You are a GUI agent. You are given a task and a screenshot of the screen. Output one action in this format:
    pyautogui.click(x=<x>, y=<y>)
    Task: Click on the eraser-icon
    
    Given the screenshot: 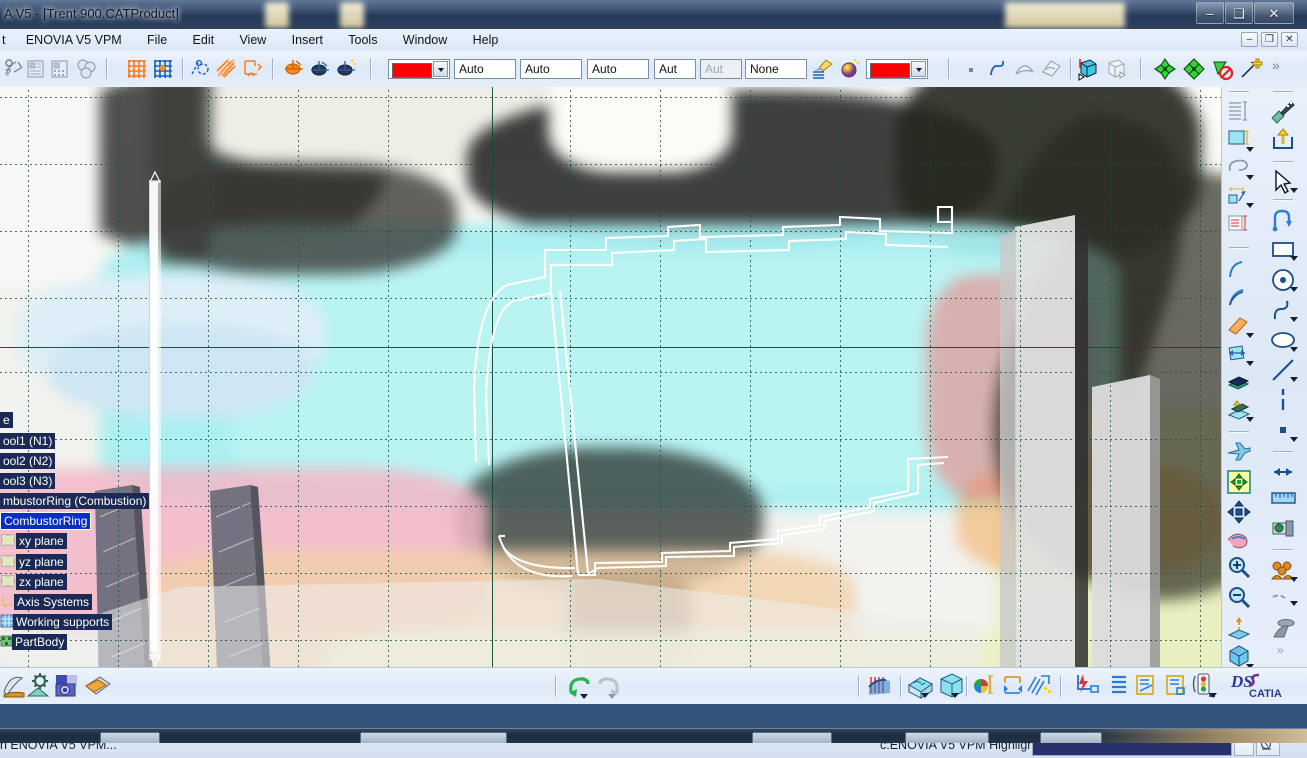 What is the action you would take?
    pyautogui.click(x=1241, y=326)
    